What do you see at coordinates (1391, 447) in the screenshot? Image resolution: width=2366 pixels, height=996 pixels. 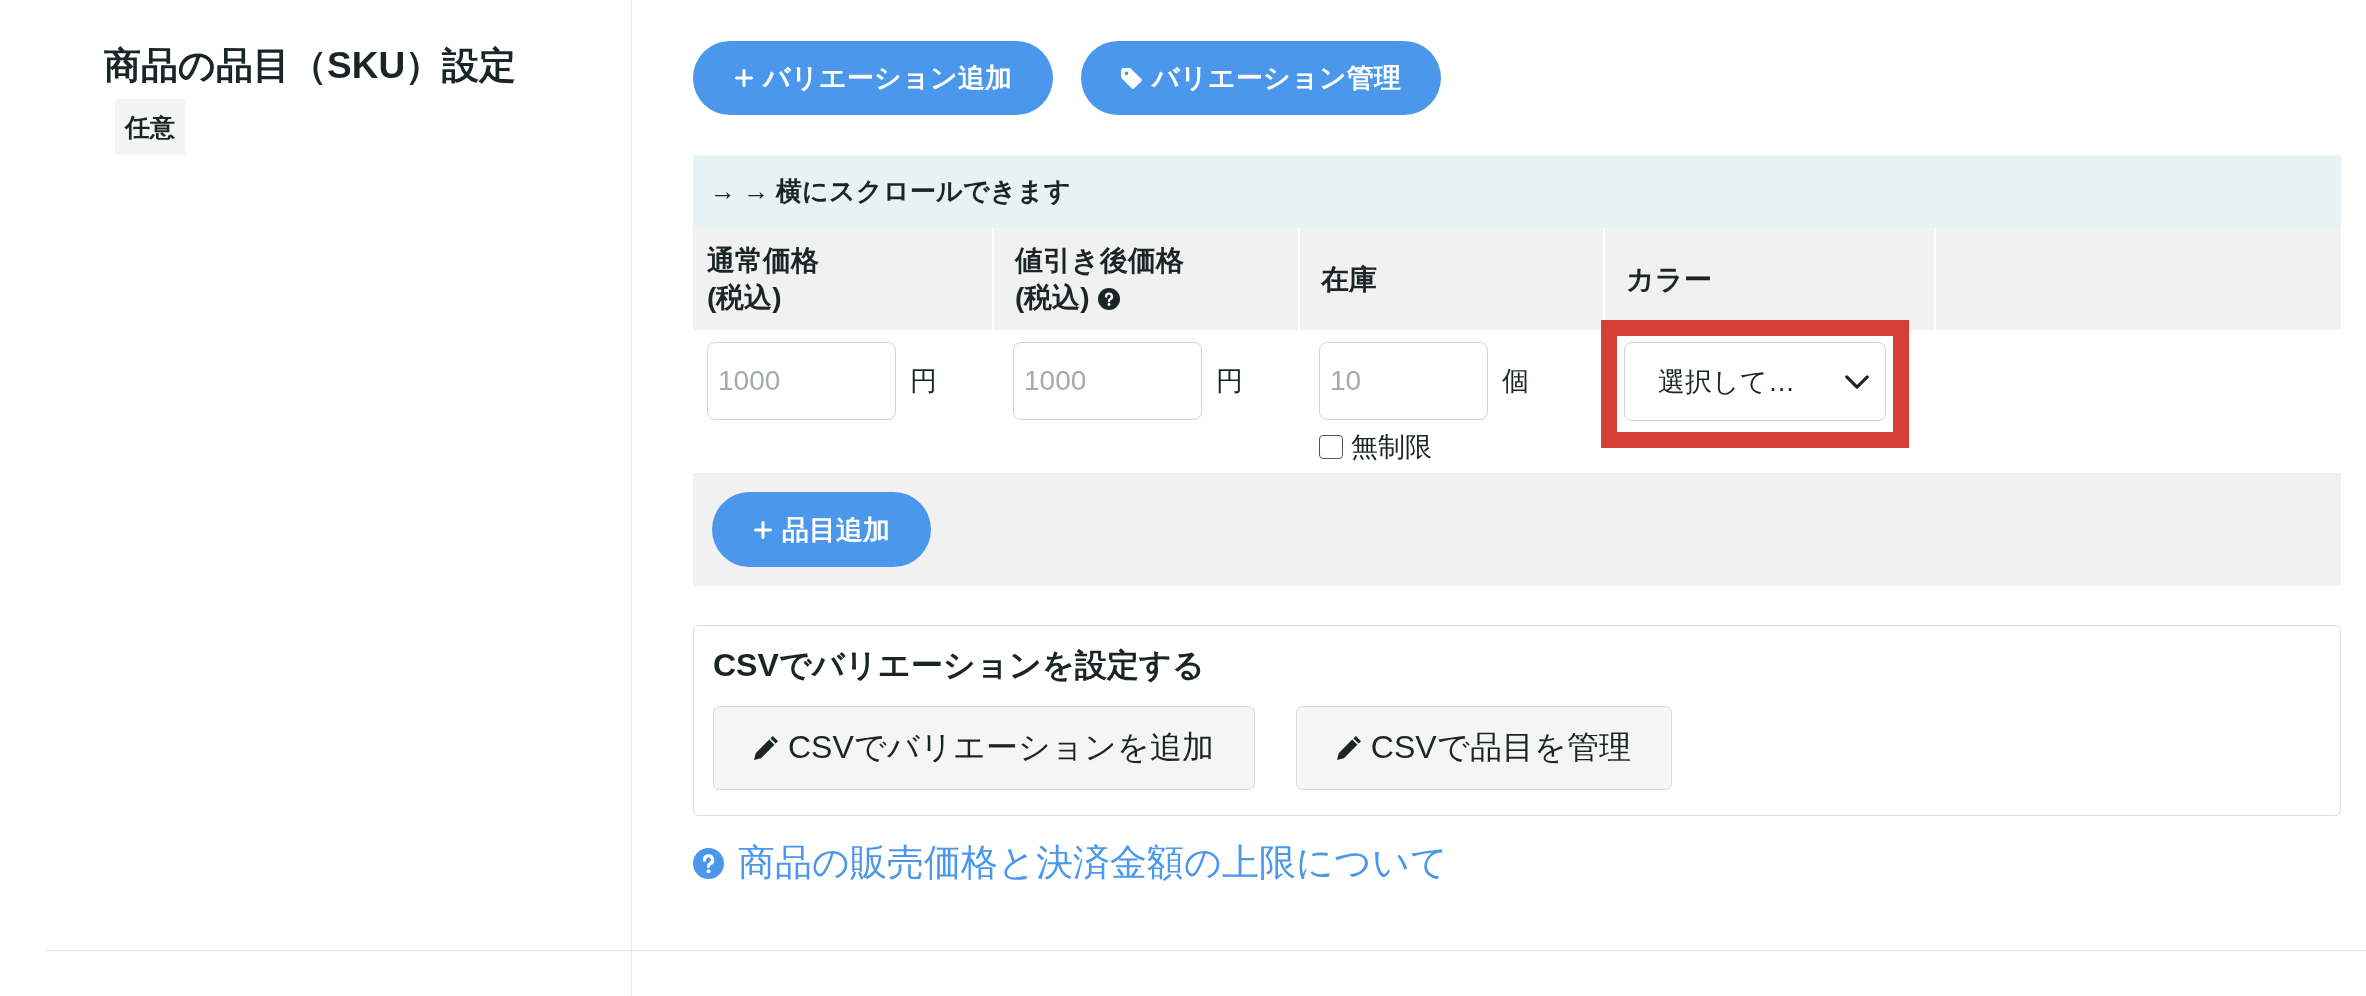 I see `checkbox-label: 無制限` at bounding box center [1391, 447].